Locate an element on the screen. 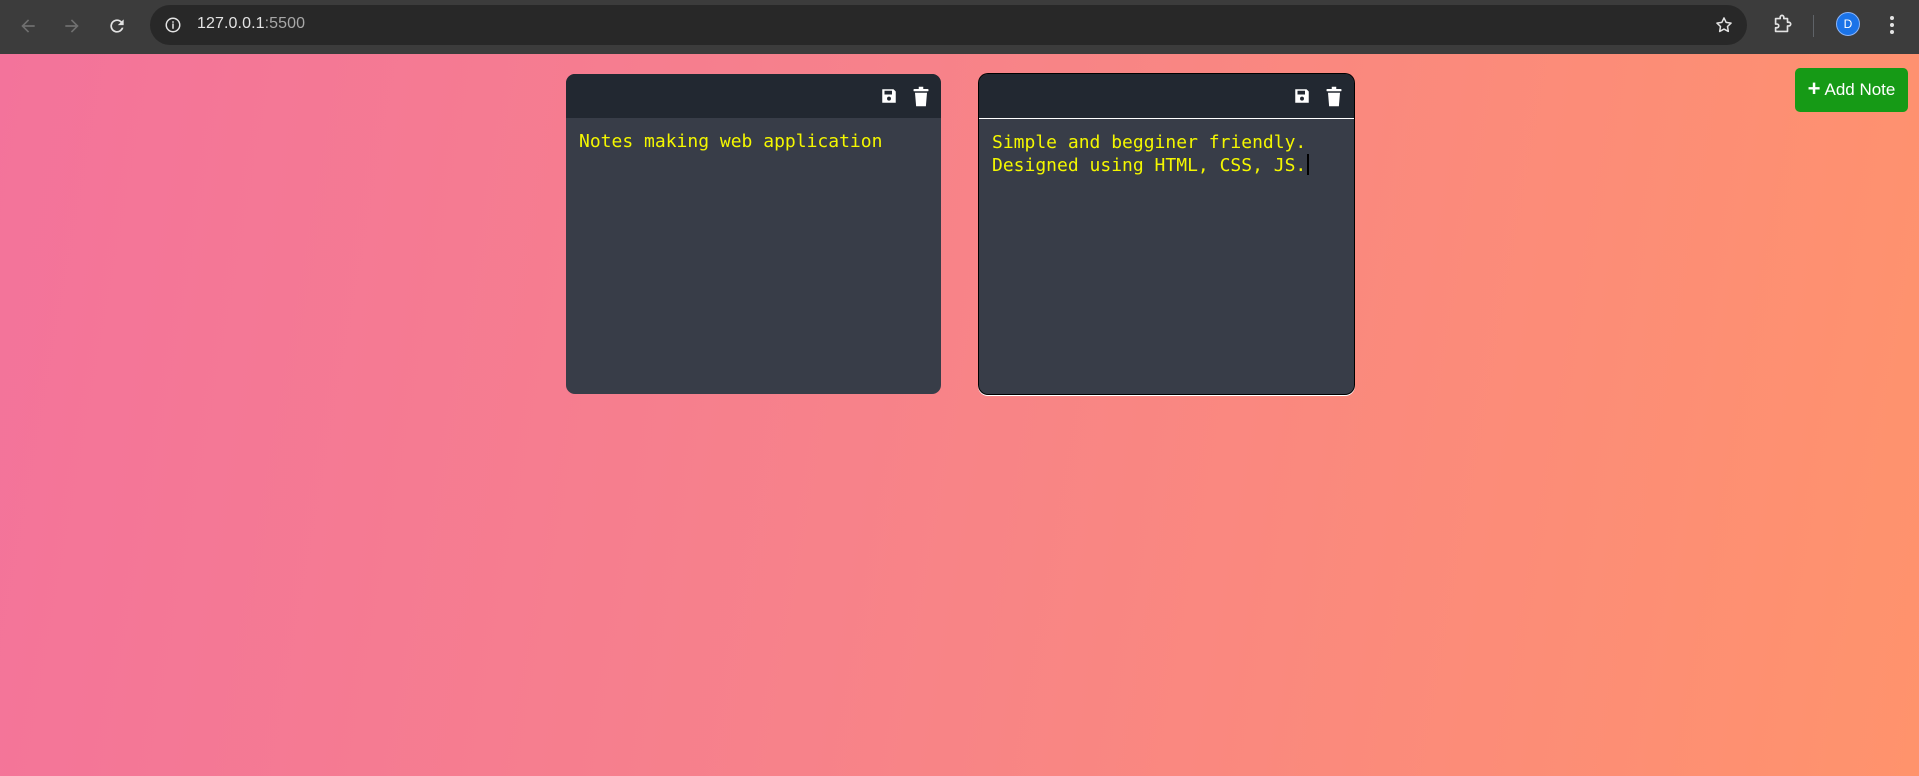 Image resolution: width=1919 pixels, height=776 pixels. reload-button is located at coordinates (117, 26).